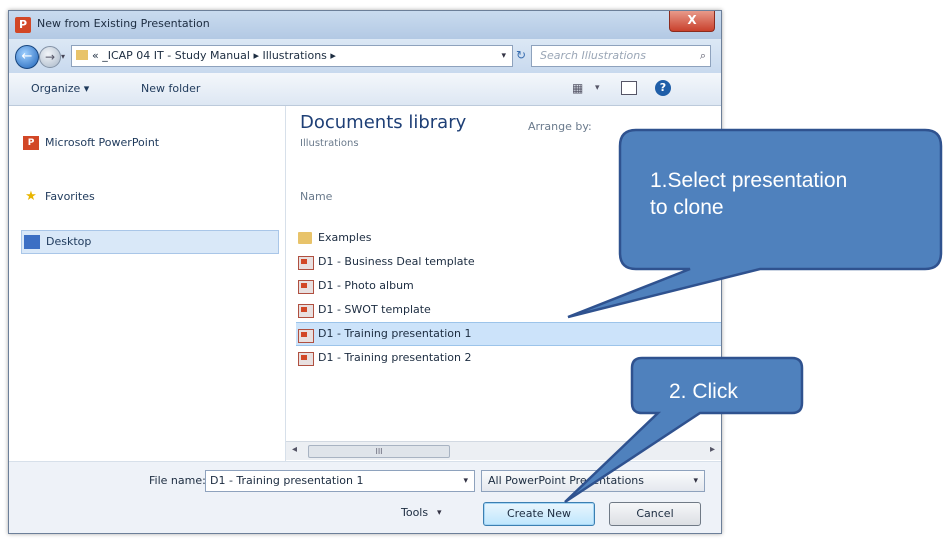  Describe the element at coordinates (749, 180) in the screenshot. I see `select-callout-line1: 1.Select presentation` at that location.